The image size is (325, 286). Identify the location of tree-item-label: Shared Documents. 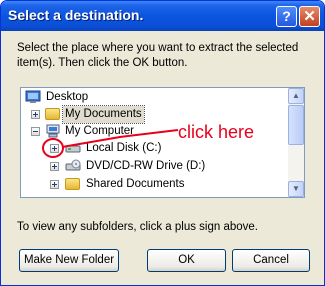
(135, 184).